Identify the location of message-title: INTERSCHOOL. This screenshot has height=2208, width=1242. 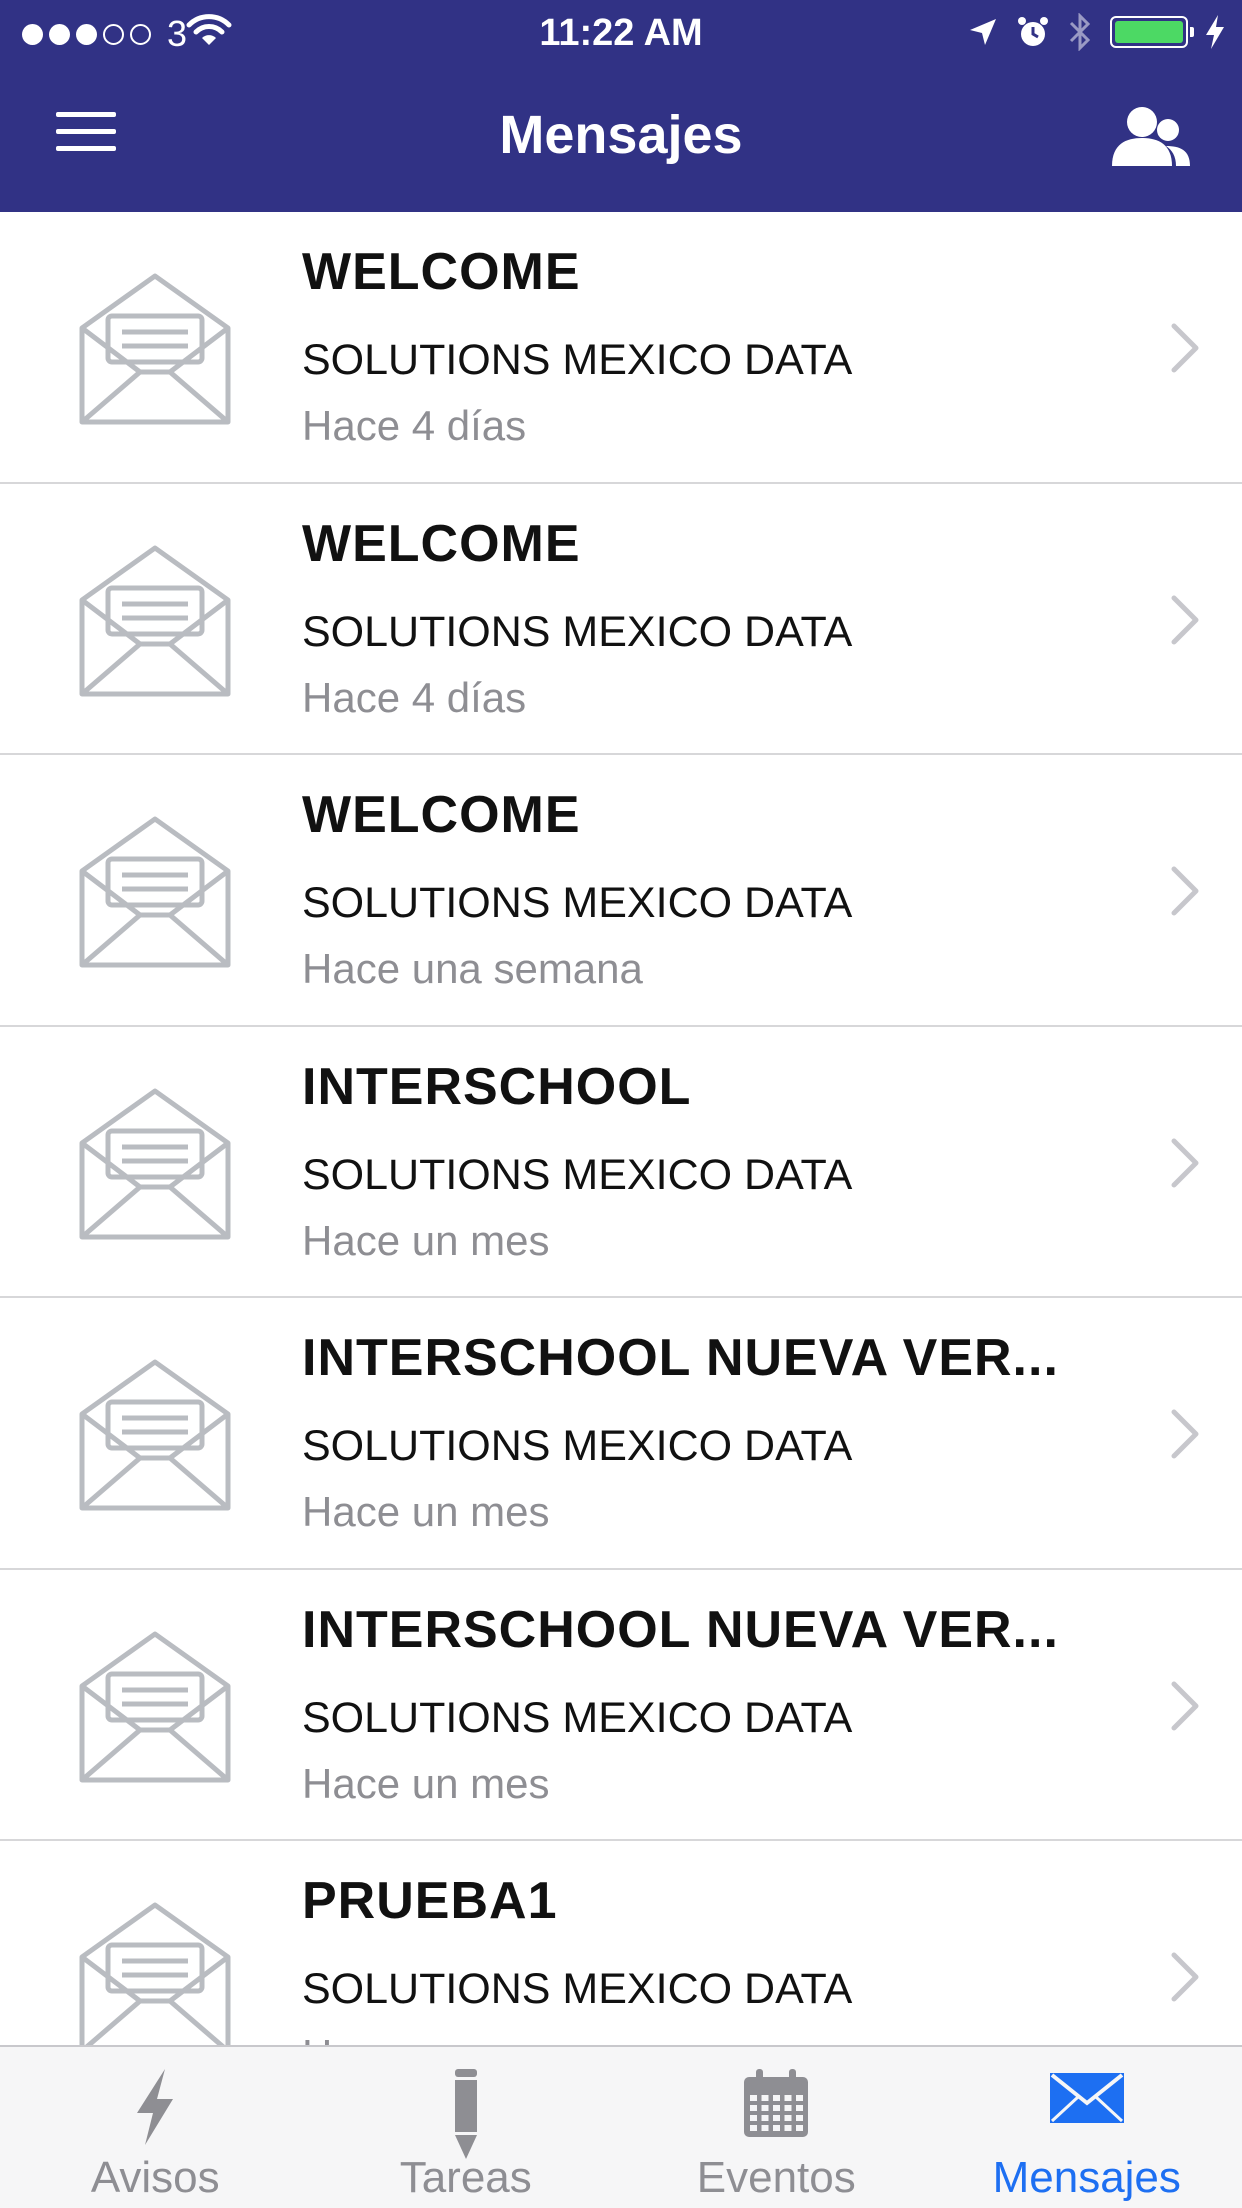
(497, 1086).